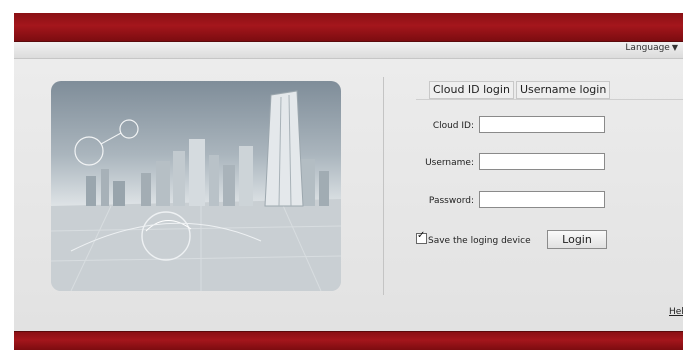 This screenshot has height=350, width=683. I want to click on login-tabs: Cloud ID login Username login, so click(520, 90).